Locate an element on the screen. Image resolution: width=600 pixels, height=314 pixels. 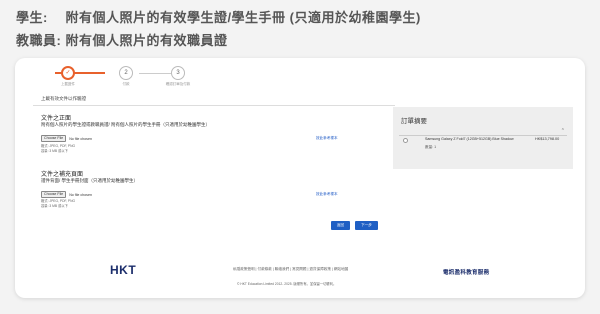
back-size-limit: 容量: 3 MB 或以下 is located at coordinates (54, 206).